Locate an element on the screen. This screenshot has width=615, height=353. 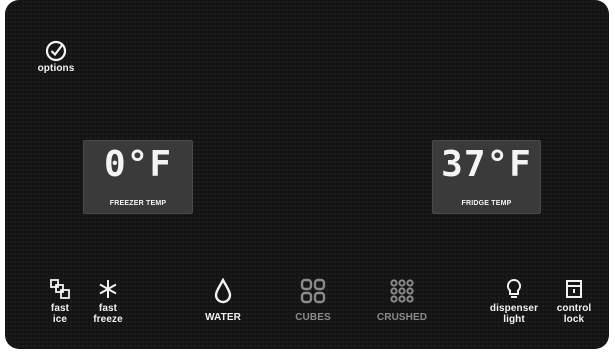
options-label: options is located at coordinates (56, 68).